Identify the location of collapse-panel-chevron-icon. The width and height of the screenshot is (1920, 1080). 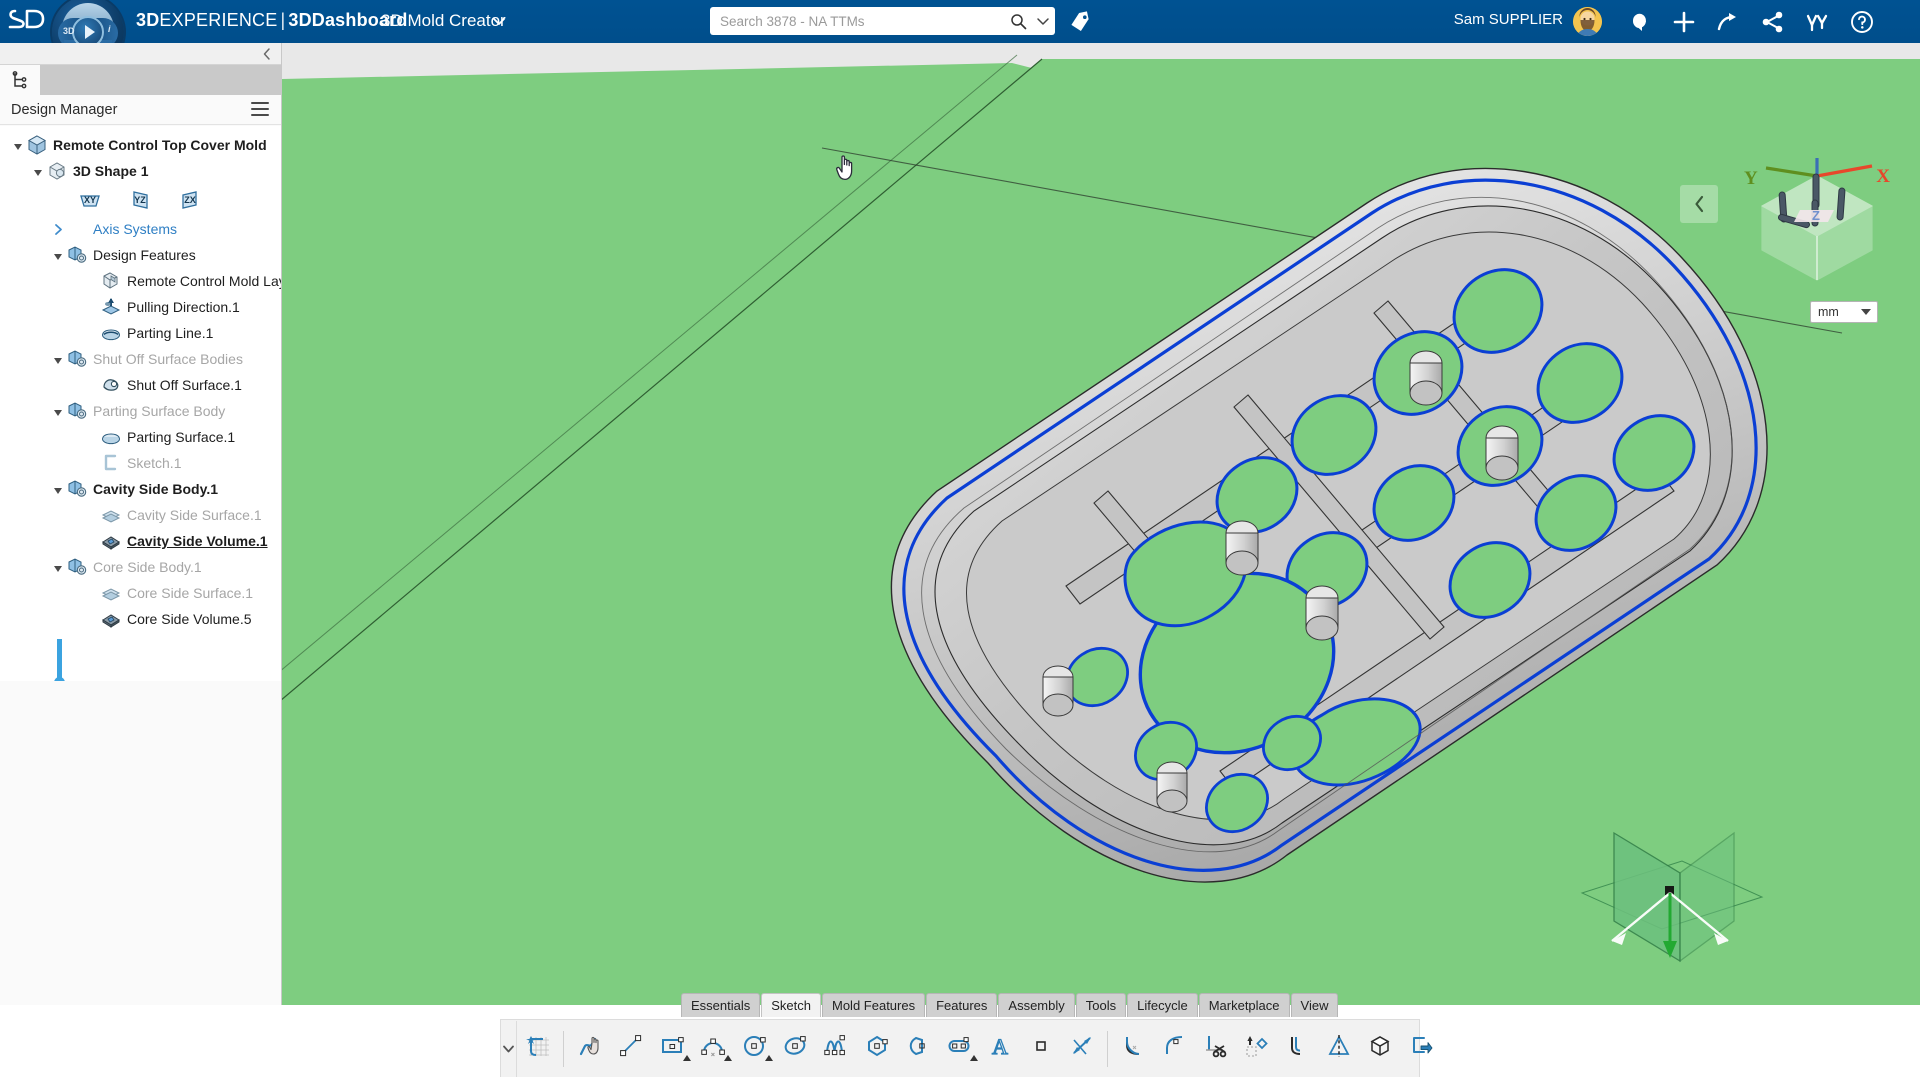
(140, 54).